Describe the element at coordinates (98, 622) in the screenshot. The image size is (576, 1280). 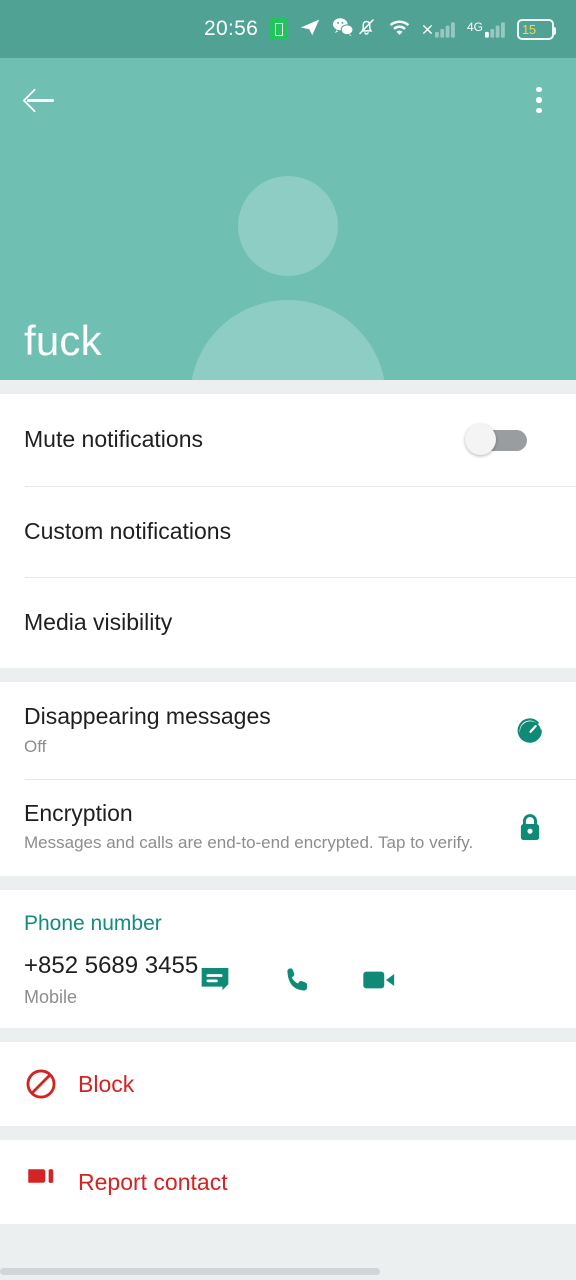
I see `media-visibility-label: Media visibility` at that location.